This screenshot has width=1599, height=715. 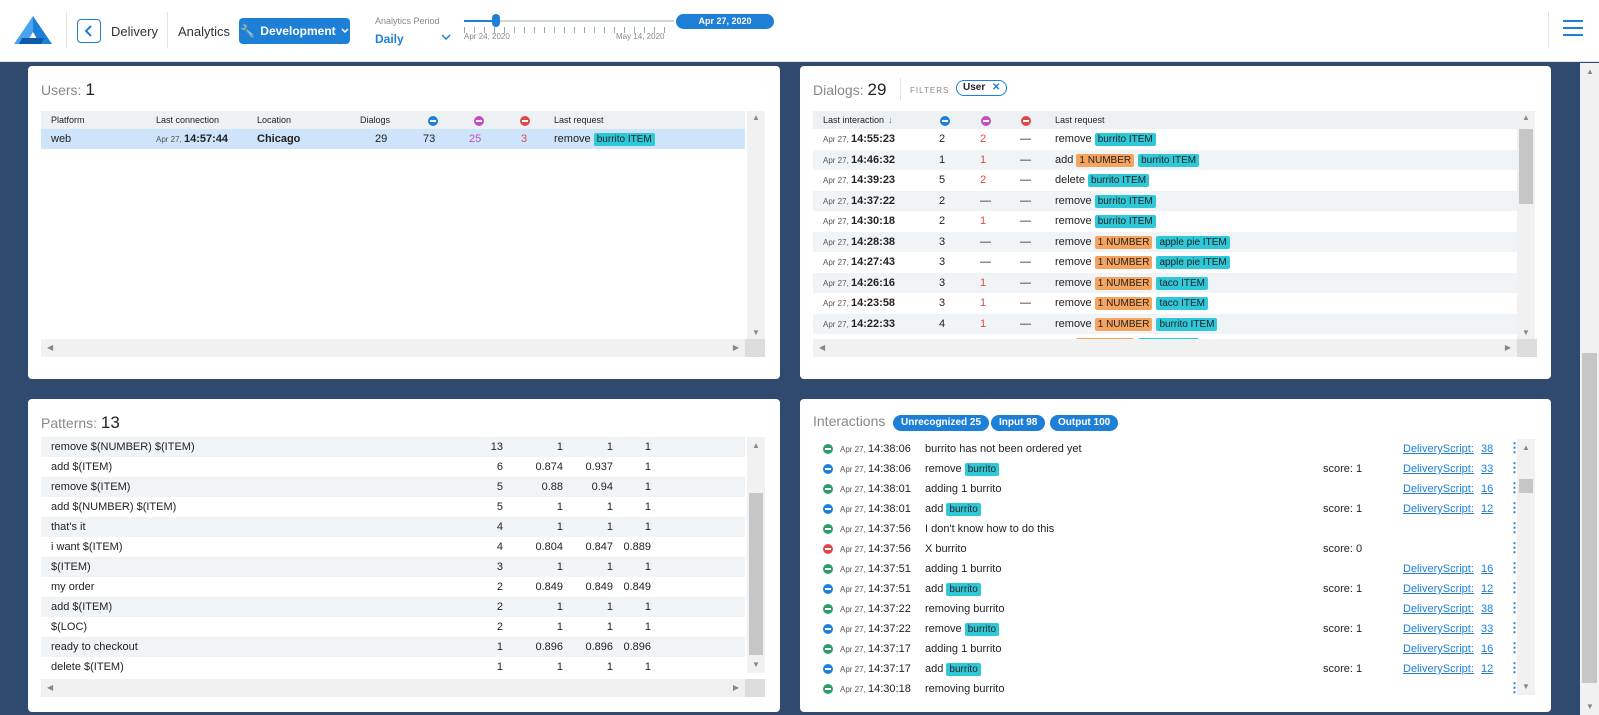 I want to click on list-item: Apr 27, 14:37:56 X burrito score: 0 ⋮, so click(x=1165, y=549).